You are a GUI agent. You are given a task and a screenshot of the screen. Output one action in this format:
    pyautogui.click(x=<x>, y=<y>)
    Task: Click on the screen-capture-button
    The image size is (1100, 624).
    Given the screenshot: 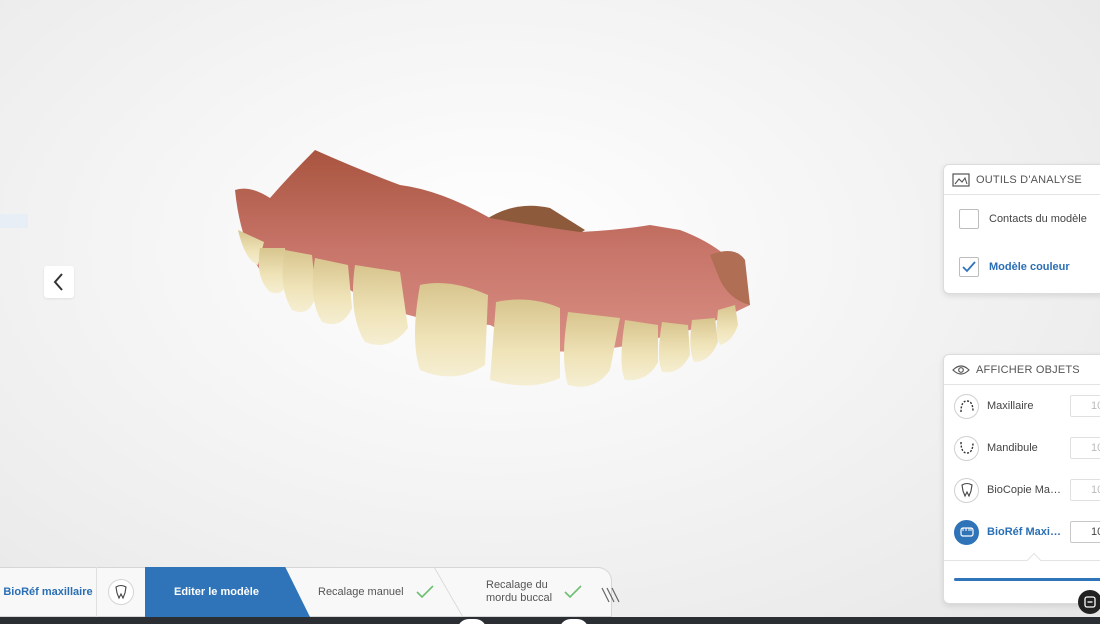 What is the action you would take?
    pyautogui.click(x=1089, y=602)
    